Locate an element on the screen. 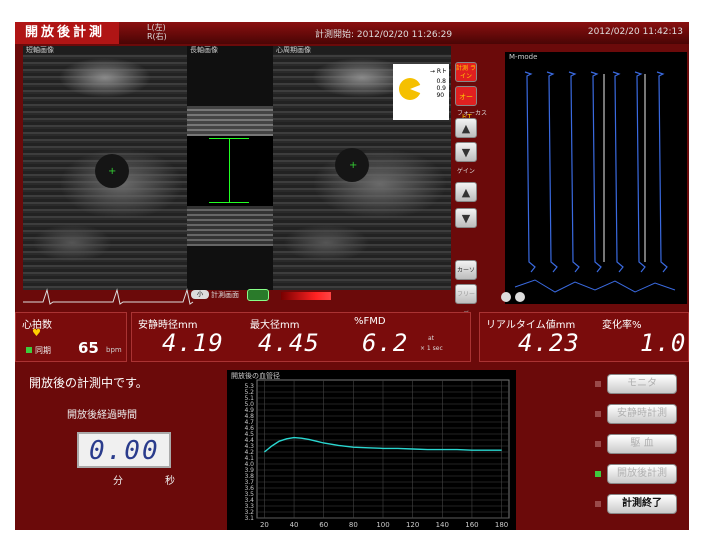 The image size is (720, 540). overlay-value: 0.8 is located at coordinates (441, 81).